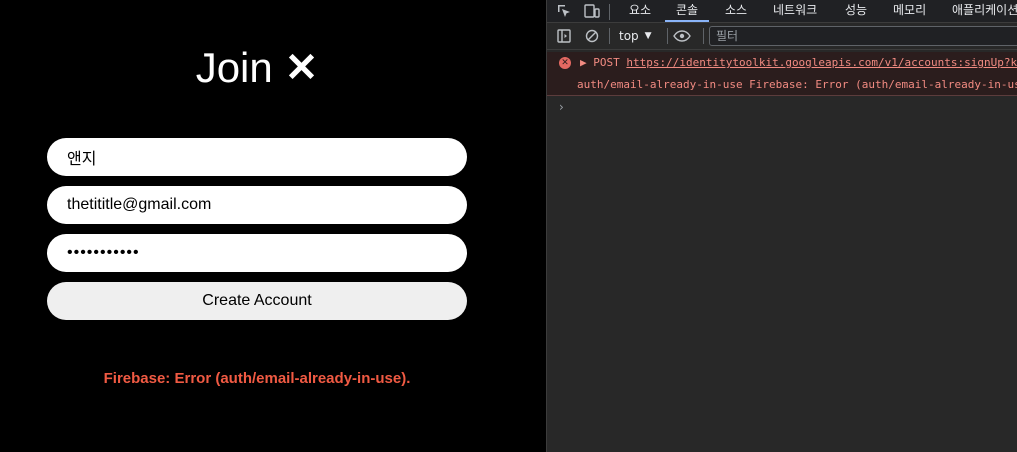 The image size is (1017, 452). What do you see at coordinates (863, 36) in the screenshot?
I see `filter-input: 필터` at bounding box center [863, 36].